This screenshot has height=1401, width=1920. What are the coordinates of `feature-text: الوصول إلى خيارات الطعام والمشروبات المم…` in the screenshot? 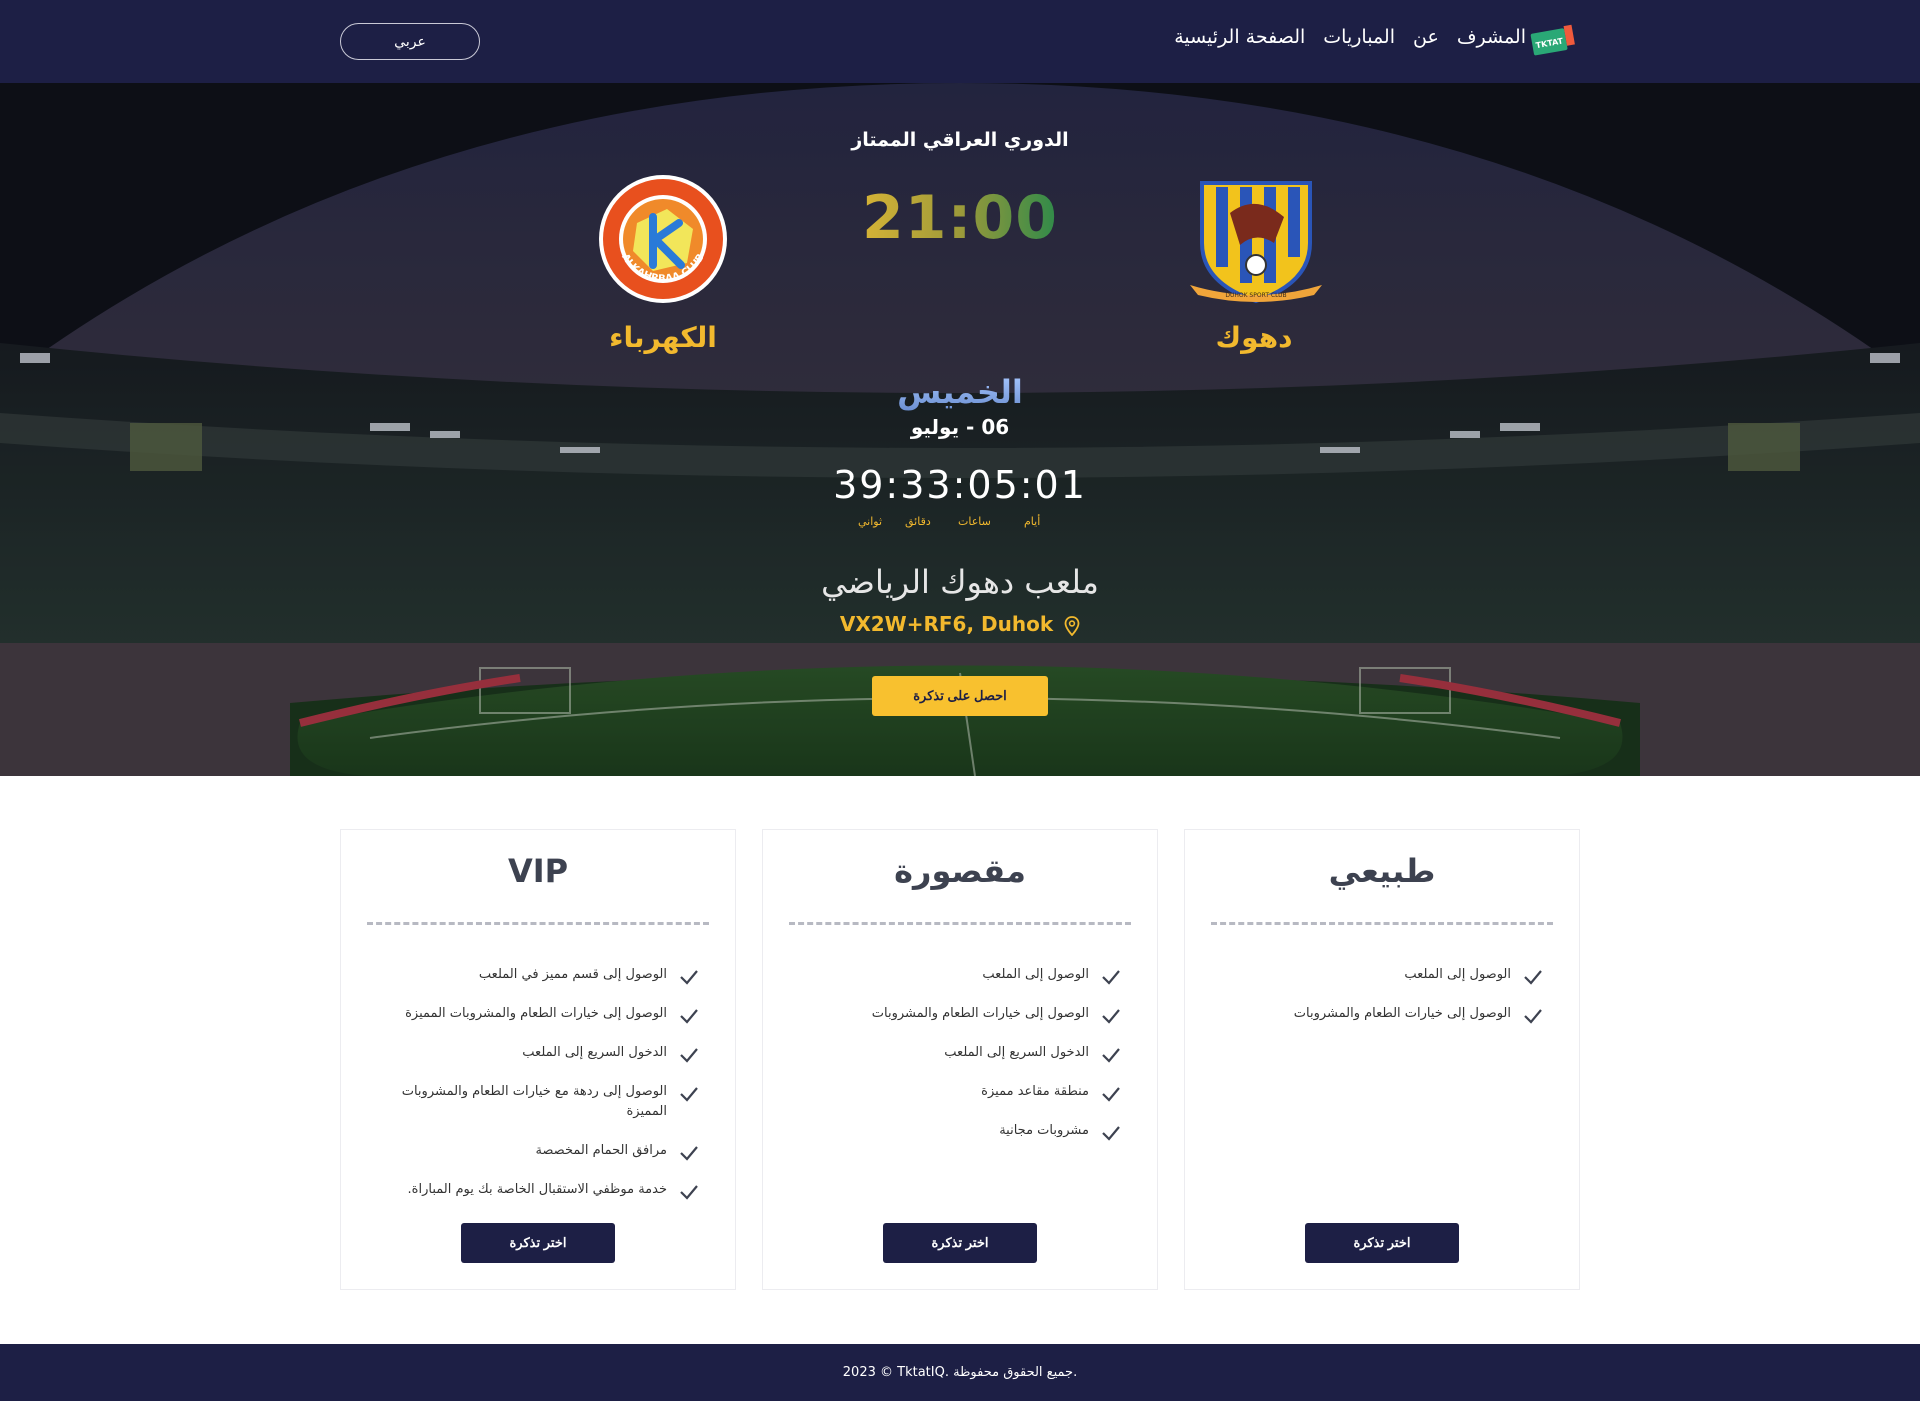 It's located at (536, 1013).